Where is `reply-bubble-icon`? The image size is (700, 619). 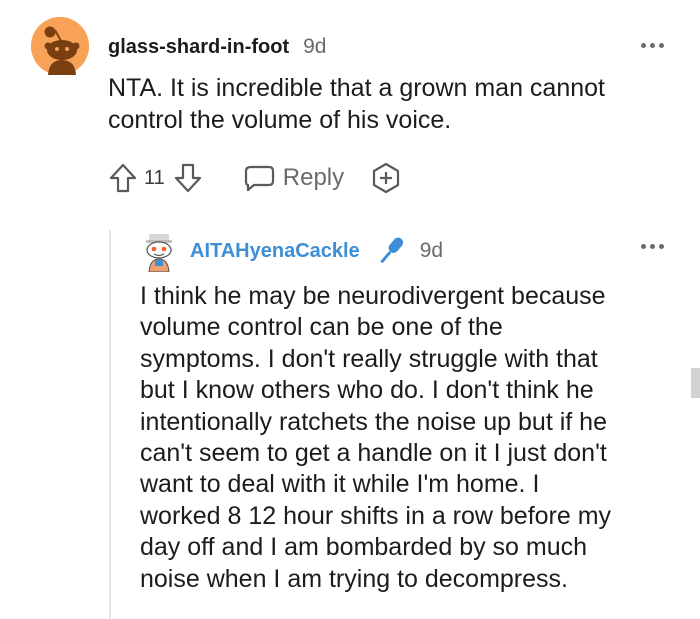 reply-bubble-icon is located at coordinates (259, 178).